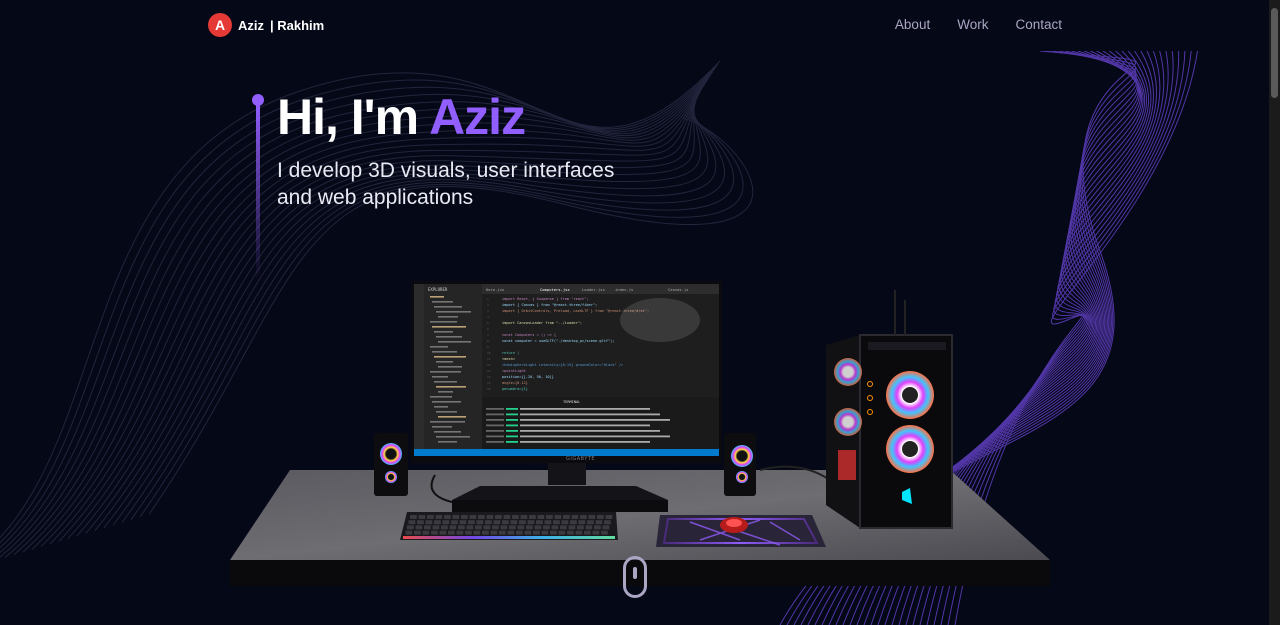 This screenshot has height=625, width=1280. Describe the element at coordinates (972, 24) in the screenshot. I see `nav-link-work: Work` at that location.